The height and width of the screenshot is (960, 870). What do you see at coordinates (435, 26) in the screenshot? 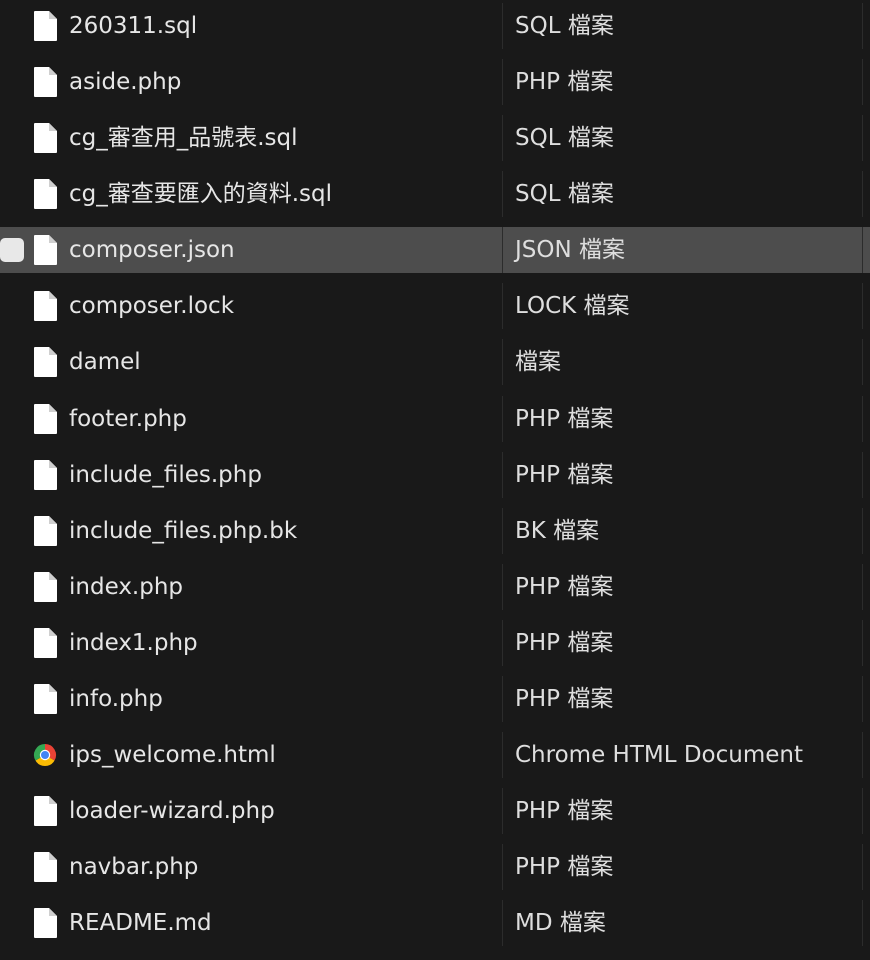
I see `file-row: 260311.sql SQL 檔案` at bounding box center [435, 26].